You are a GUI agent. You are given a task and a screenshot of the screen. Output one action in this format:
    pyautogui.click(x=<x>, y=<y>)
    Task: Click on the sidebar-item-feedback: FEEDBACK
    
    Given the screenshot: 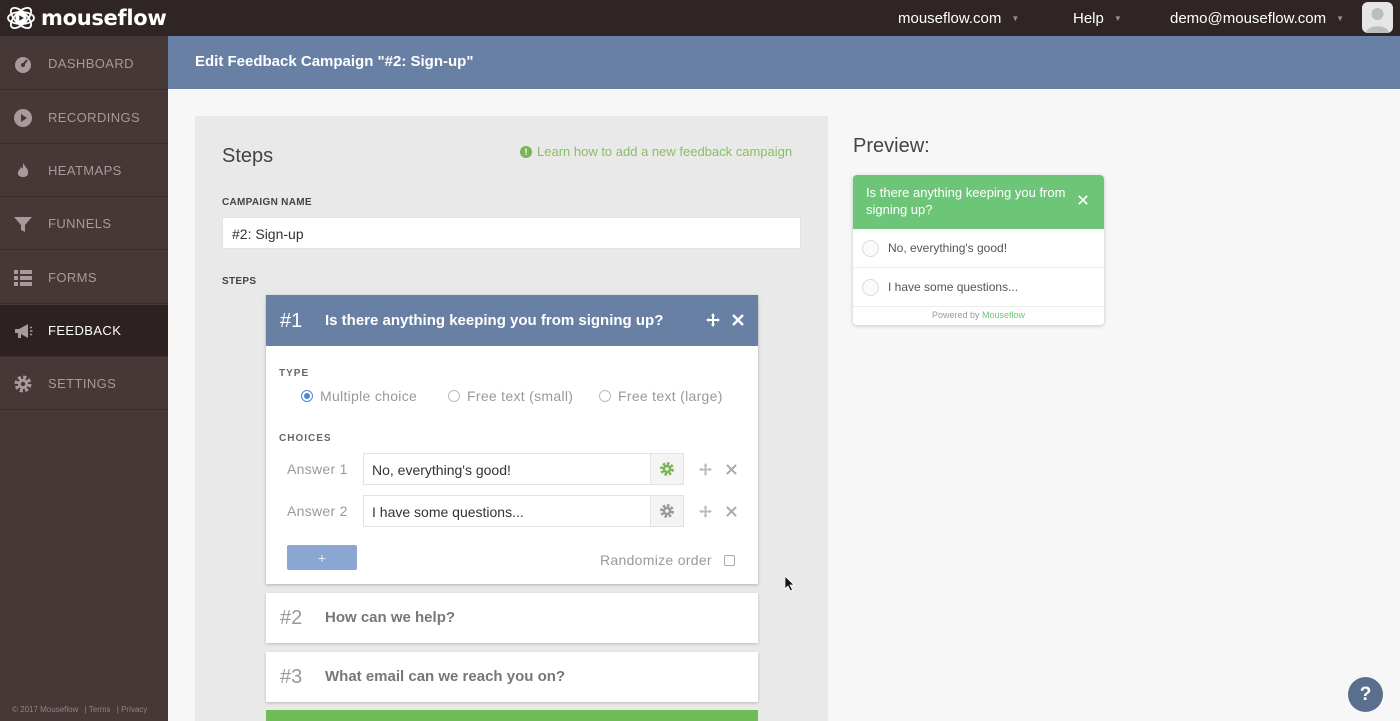 What is the action you would take?
    pyautogui.click(x=84, y=331)
    